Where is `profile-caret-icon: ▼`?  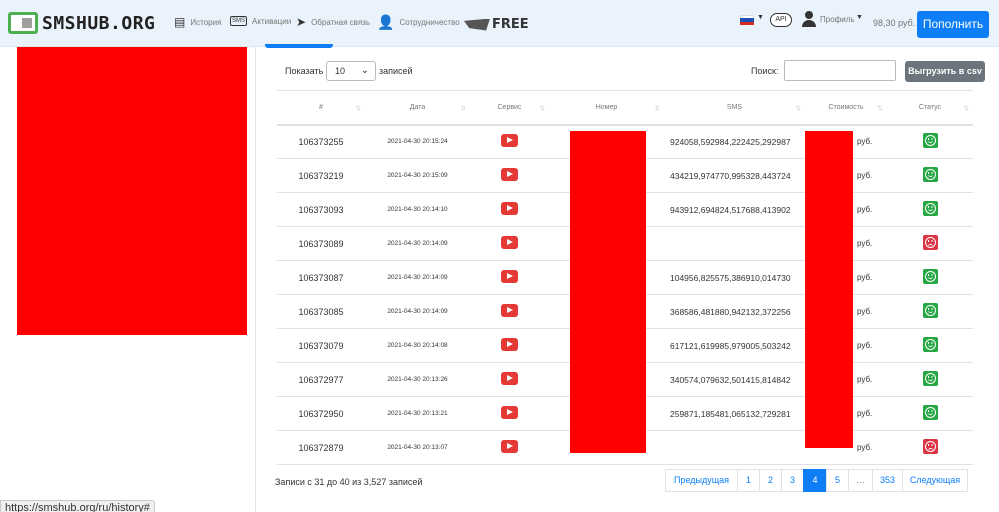 profile-caret-icon: ▼ is located at coordinates (859, 17).